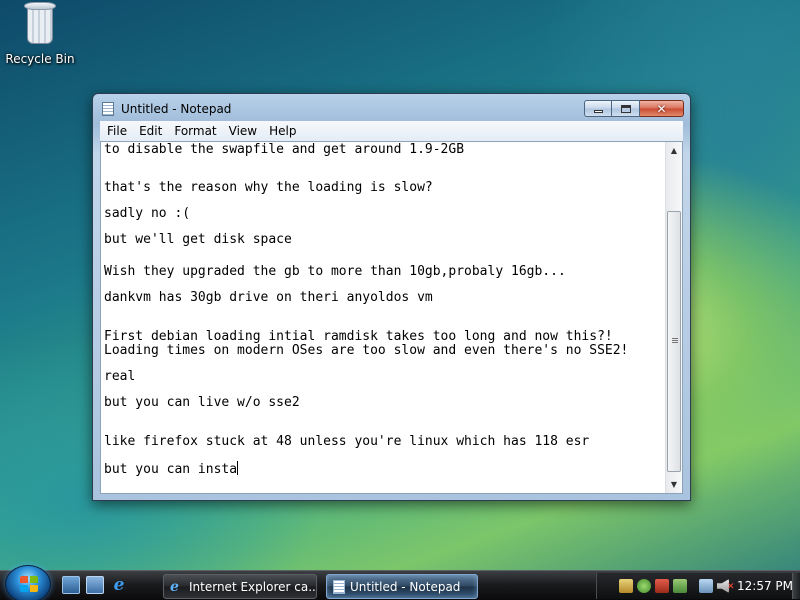 This screenshot has width=800, height=600. I want to click on text-line-current: but you can insta, so click(171, 469).